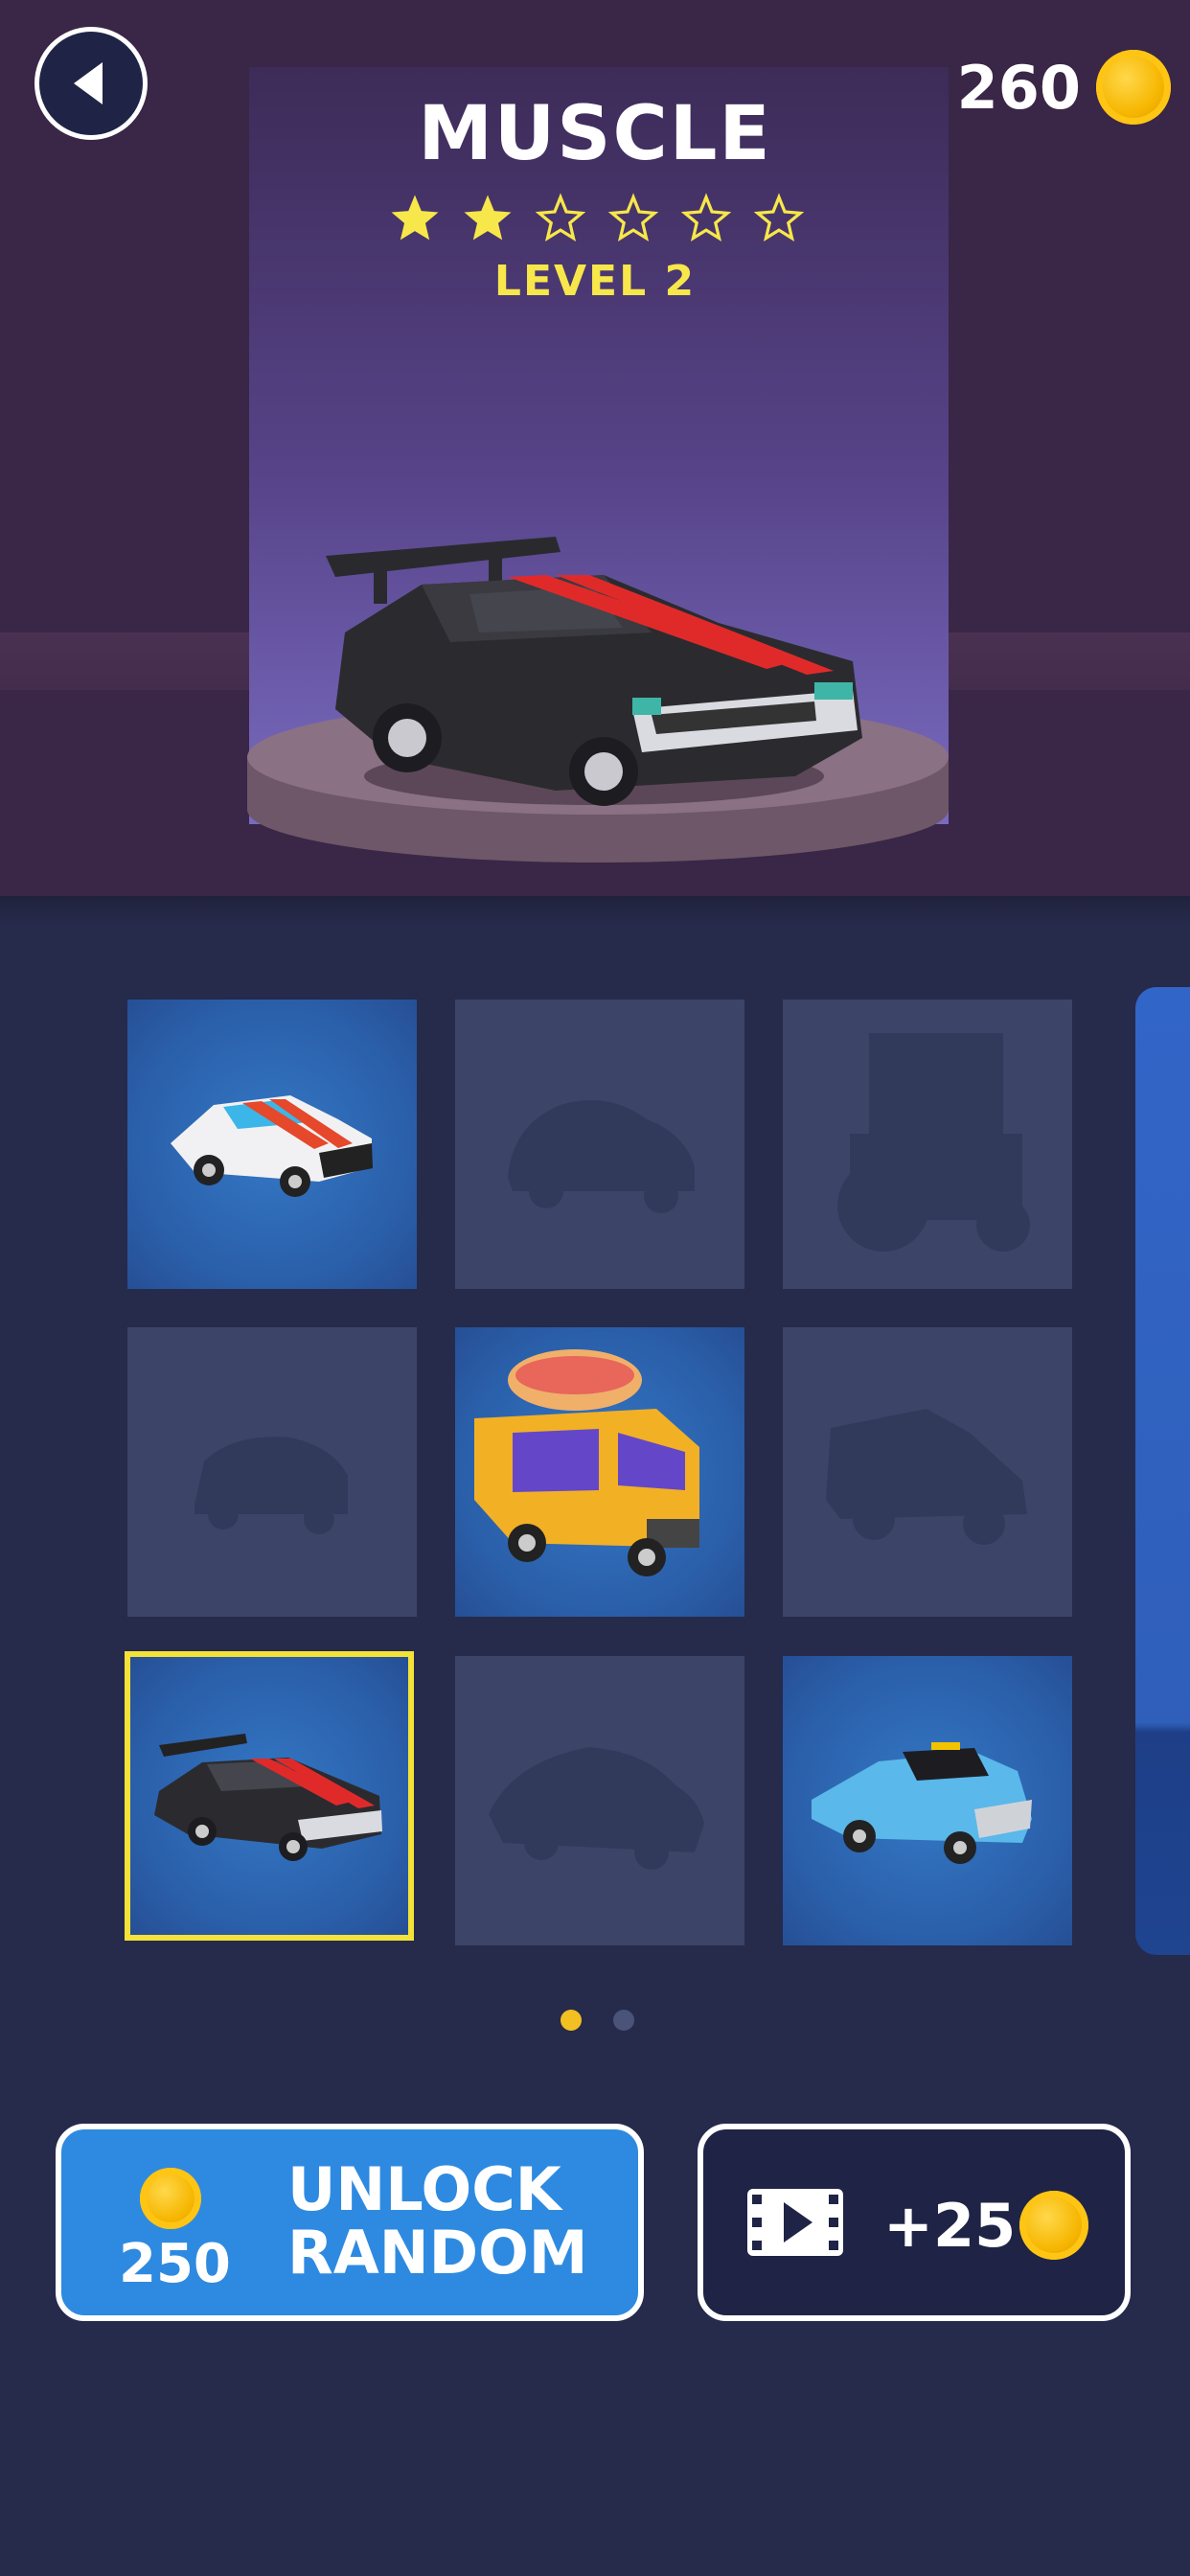 The height and width of the screenshot is (2576, 1190). I want to click on jeep-silhouette-icon, so click(927, 1477).